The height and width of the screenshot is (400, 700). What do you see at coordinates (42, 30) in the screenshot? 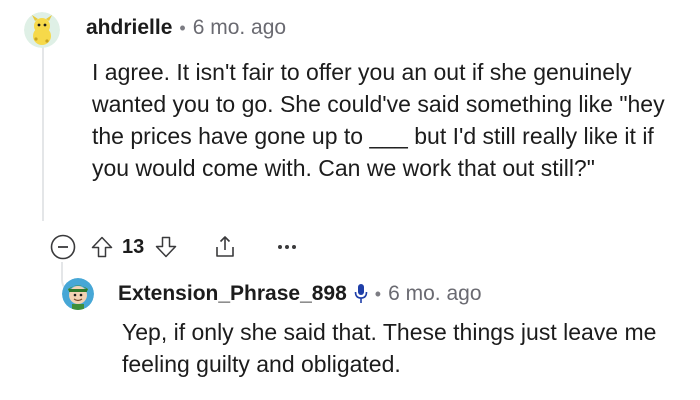
I see `avatar` at bounding box center [42, 30].